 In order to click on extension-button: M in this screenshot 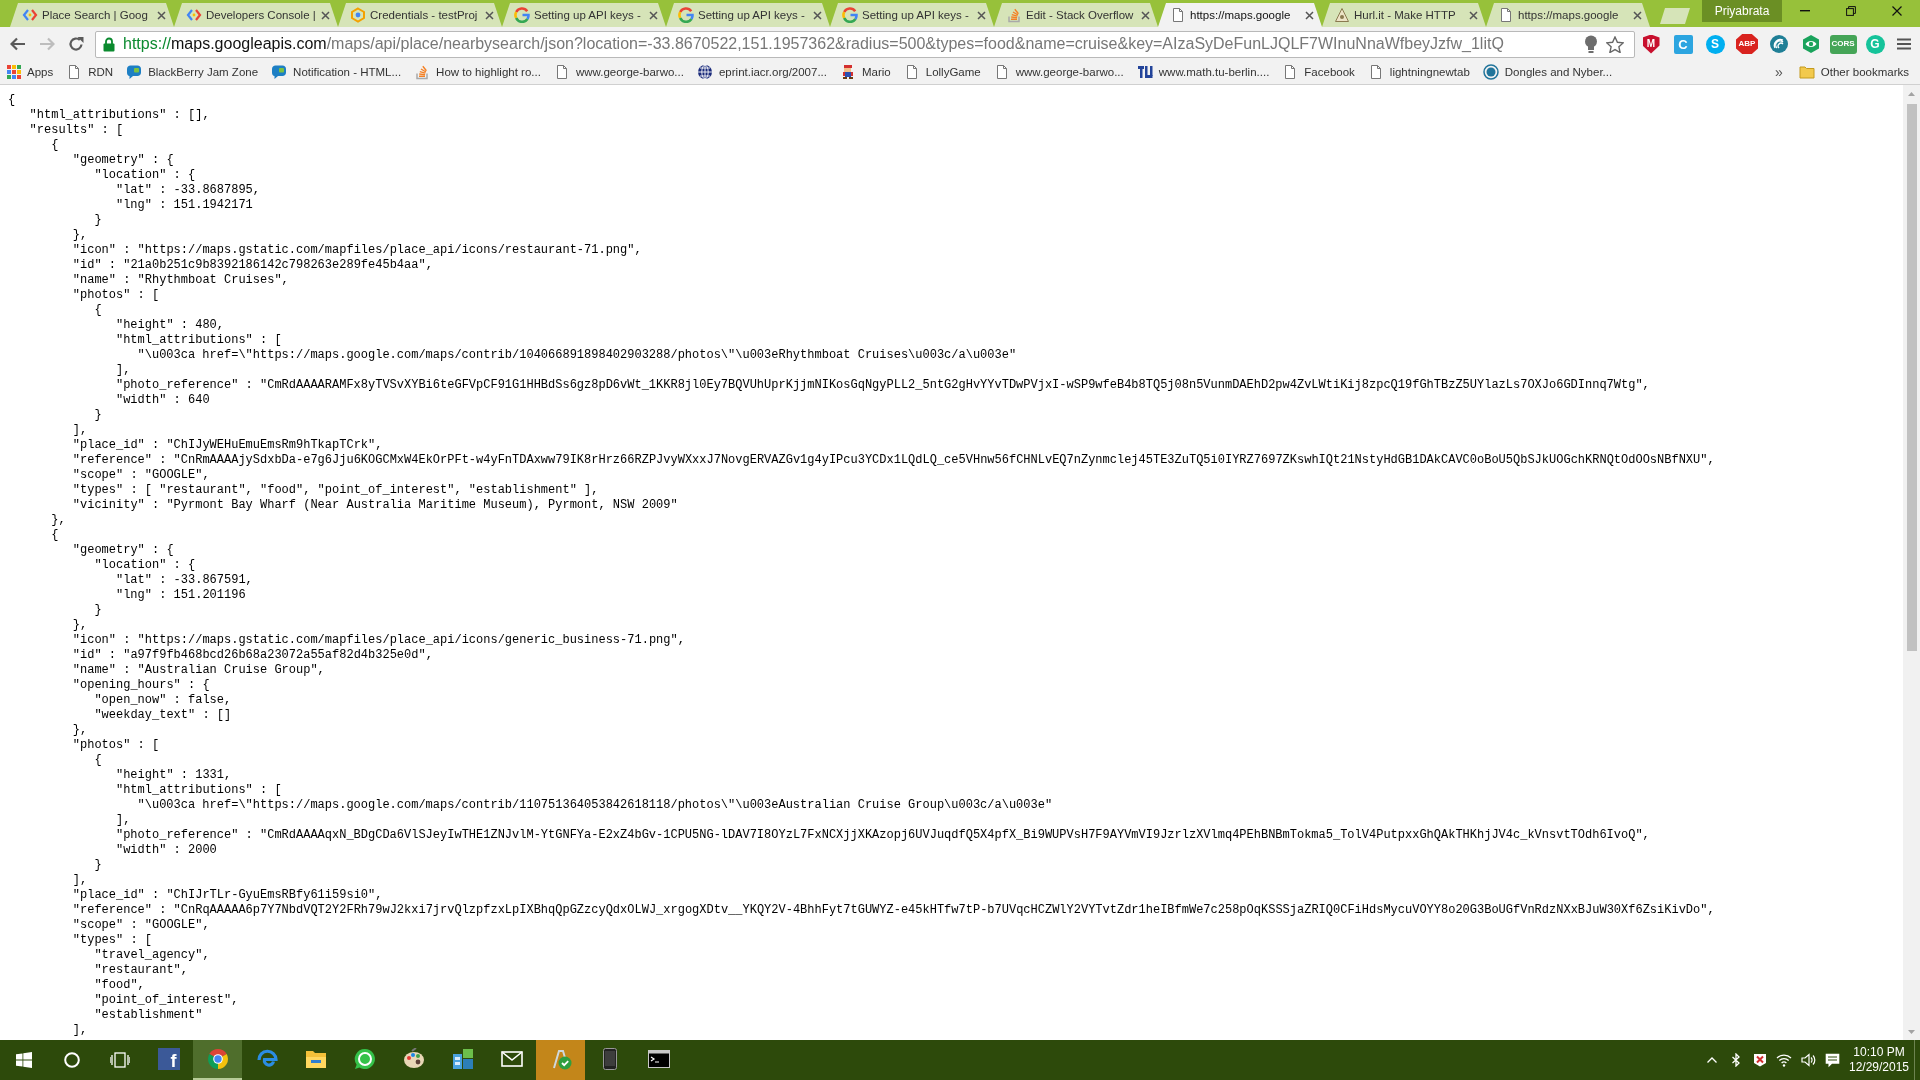, I will do `click(1651, 44)`.